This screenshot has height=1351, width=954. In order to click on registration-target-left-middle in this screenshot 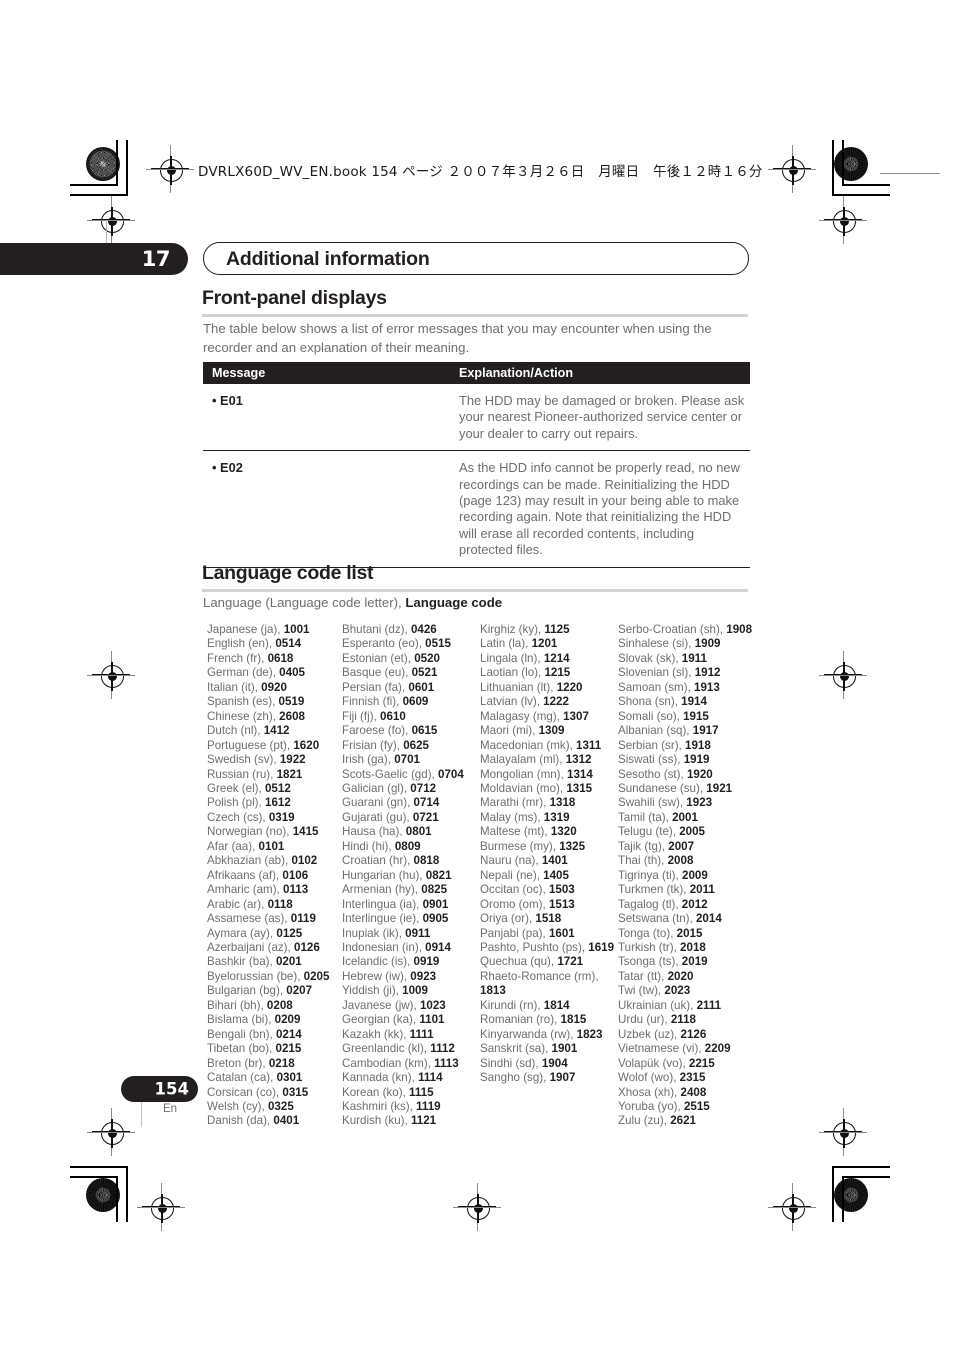, I will do `click(111, 675)`.